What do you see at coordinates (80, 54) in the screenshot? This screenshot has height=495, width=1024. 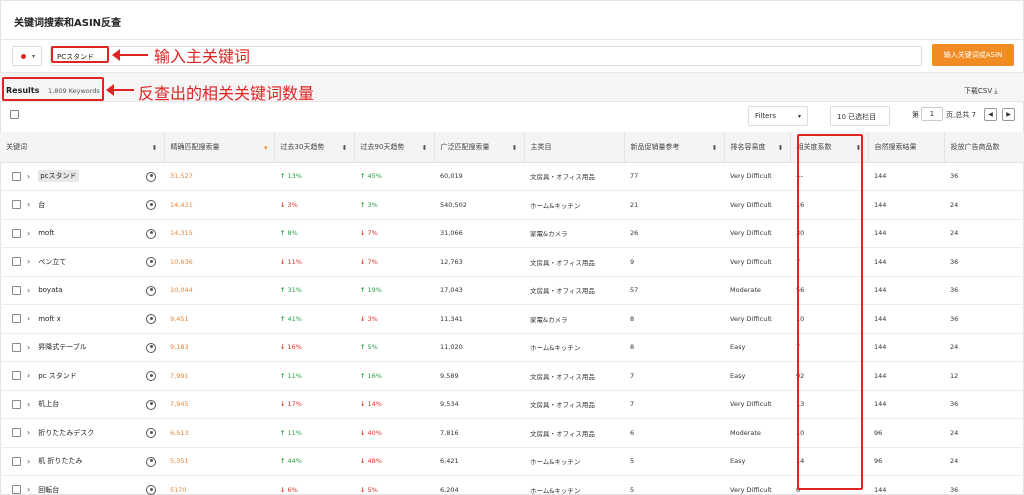 I see `search-highlight-box` at bounding box center [80, 54].